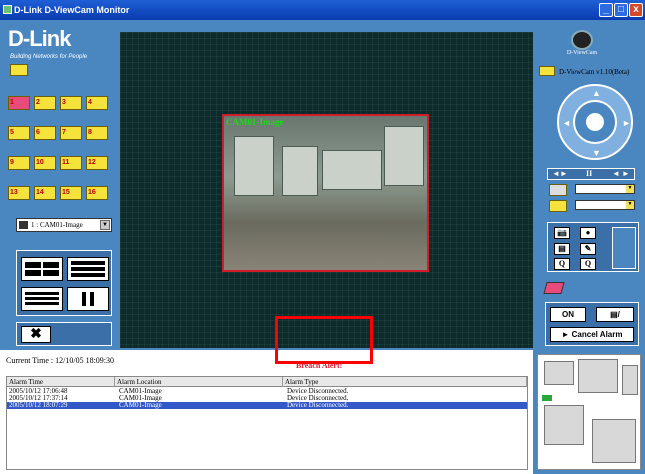 This screenshot has width=645, height=474. I want to click on camera-select: 1 : CAM01-Image ▼, so click(64, 225).